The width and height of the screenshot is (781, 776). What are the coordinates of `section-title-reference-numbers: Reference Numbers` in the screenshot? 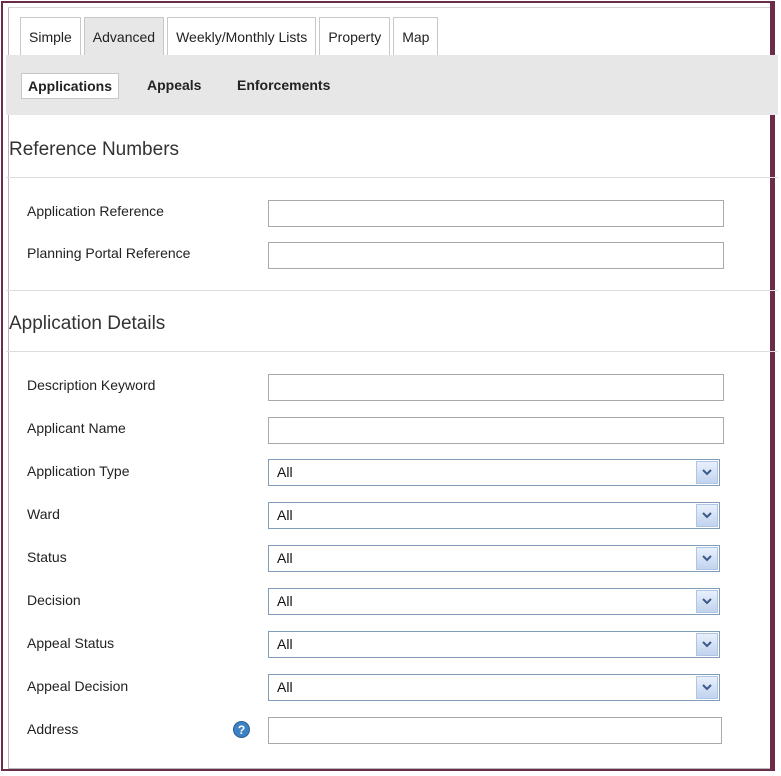 It's located at (94, 149).